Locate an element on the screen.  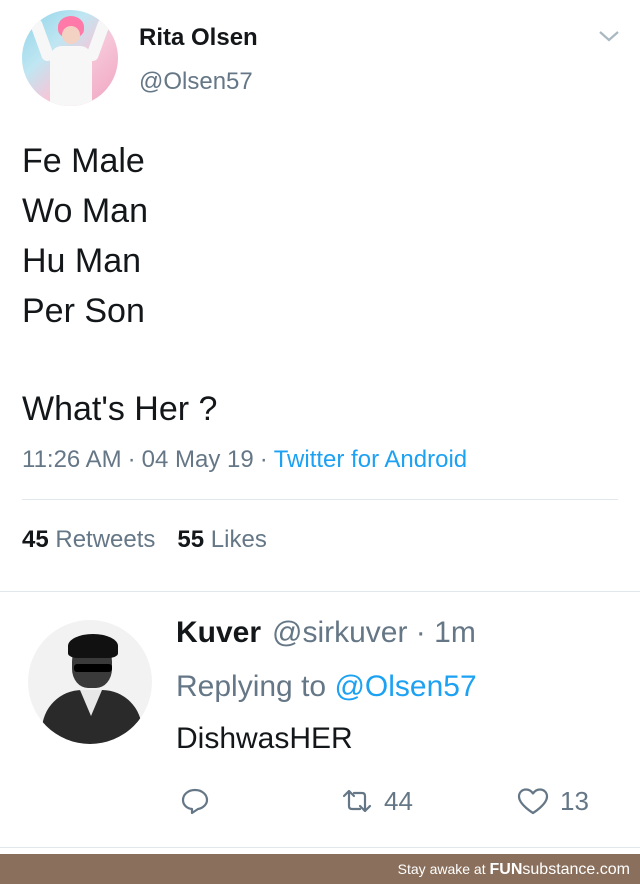
likes-stat: 55 Likes is located at coordinates (221, 539).